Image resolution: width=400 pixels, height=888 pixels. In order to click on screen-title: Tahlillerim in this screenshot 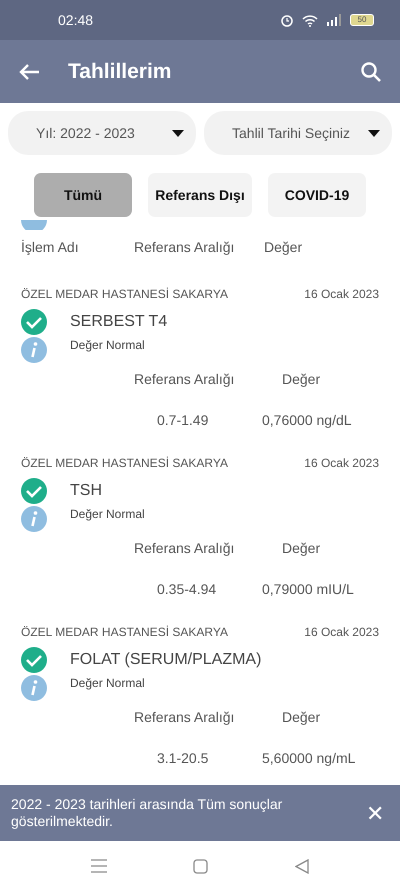, I will do `click(120, 71)`.